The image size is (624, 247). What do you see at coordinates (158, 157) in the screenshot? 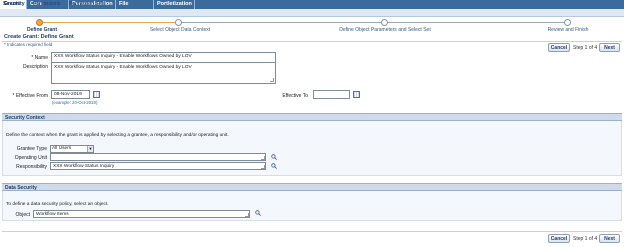
I see `operating-unit-field` at bounding box center [158, 157].